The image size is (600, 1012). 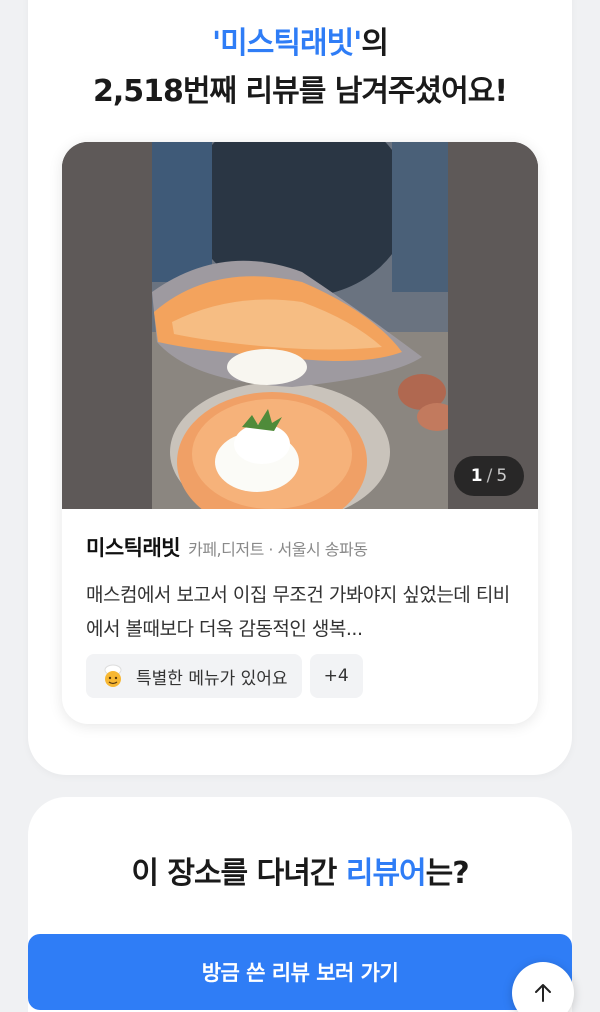 I want to click on section-title-post: 는?, so click(x=447, y=873).